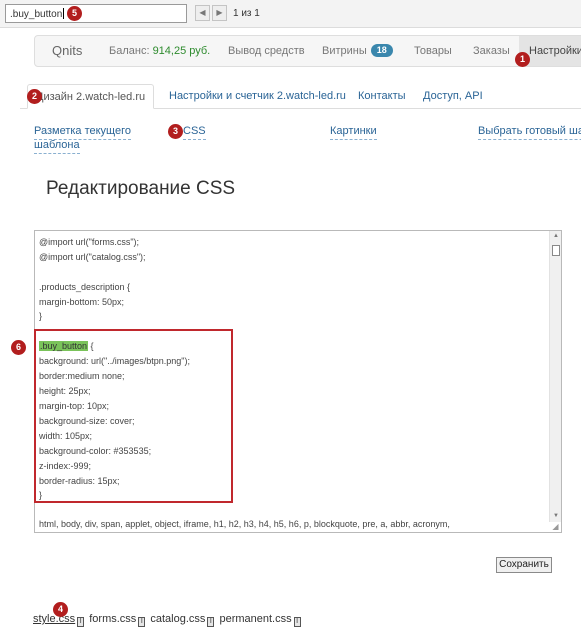  I want to click on annotation-marker-6: 6, so click(18, 347).